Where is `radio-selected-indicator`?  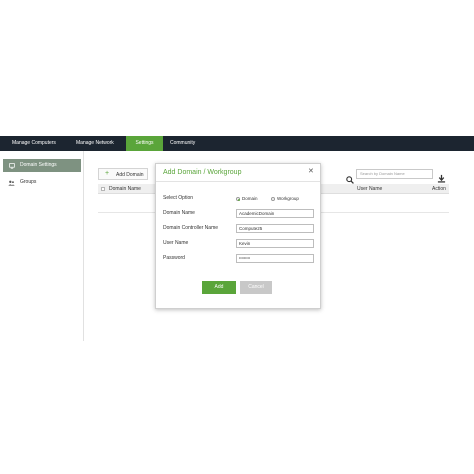
radio-selected-indicator is located at coordinates (238, 199).